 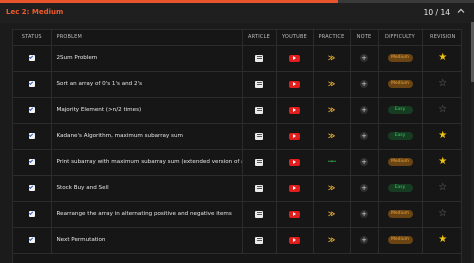 I want to click on revision-cell: ☆, so click(x=441, y=214).